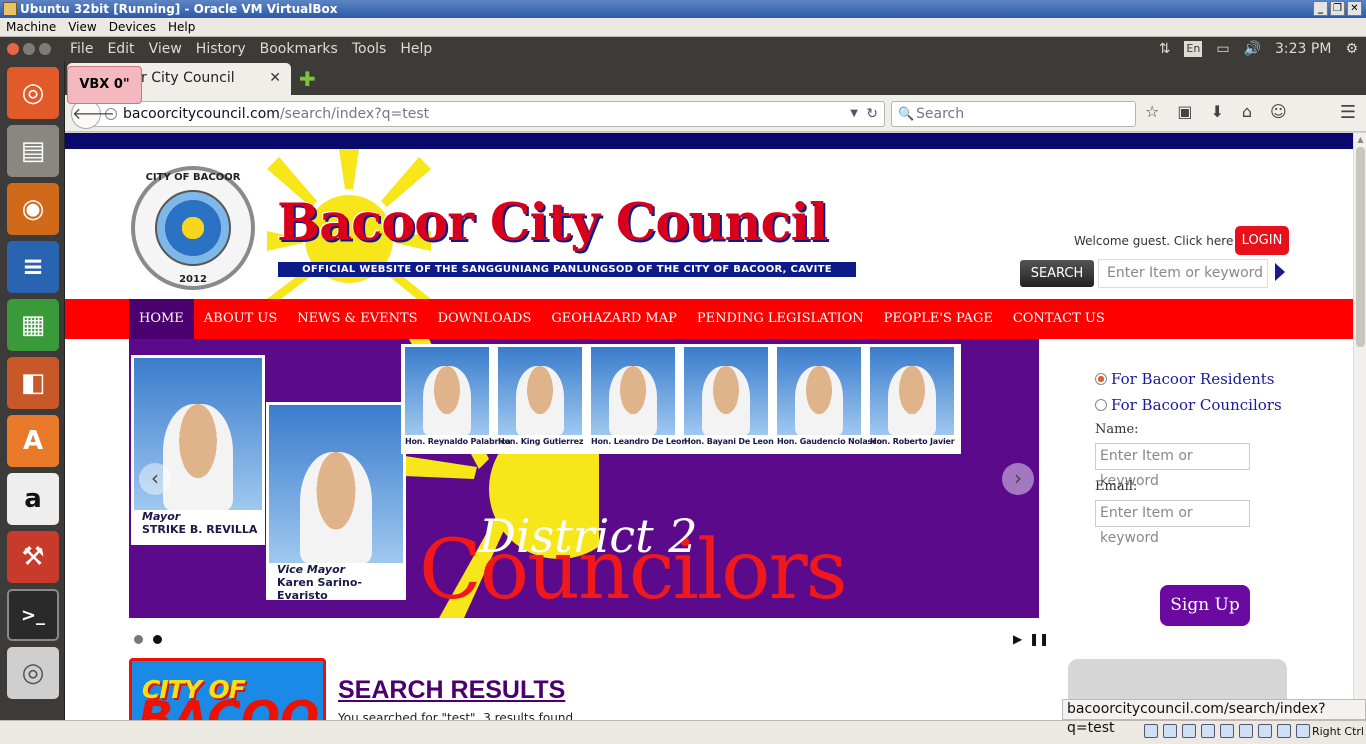 Image resolution: width=1366 pixels, height=744 pixels. Describe the element at coordinates (1222, 49) in the screenshot. I see `battery-icon: ▭` at that location.